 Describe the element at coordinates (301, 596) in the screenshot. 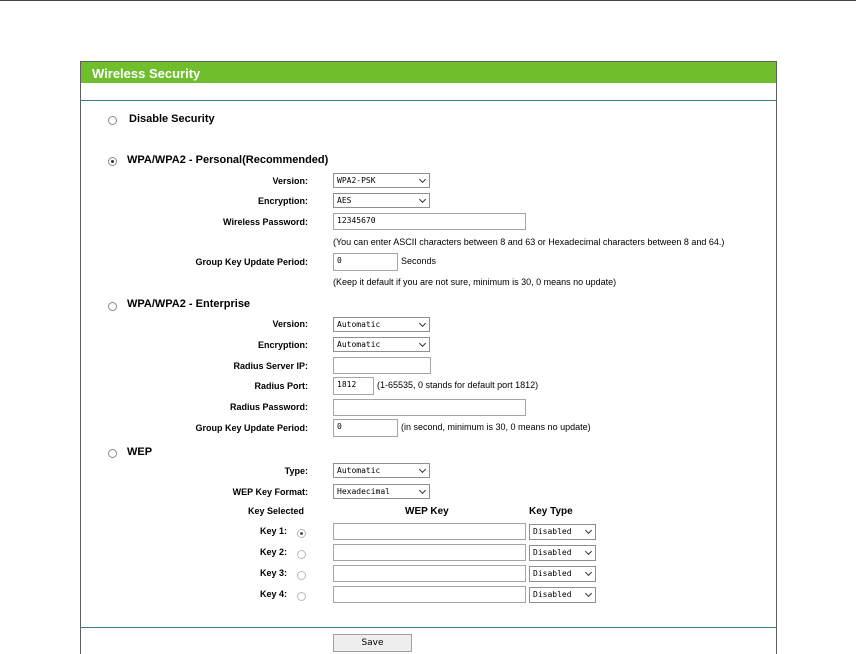

I see `key-4-radio` at that location.